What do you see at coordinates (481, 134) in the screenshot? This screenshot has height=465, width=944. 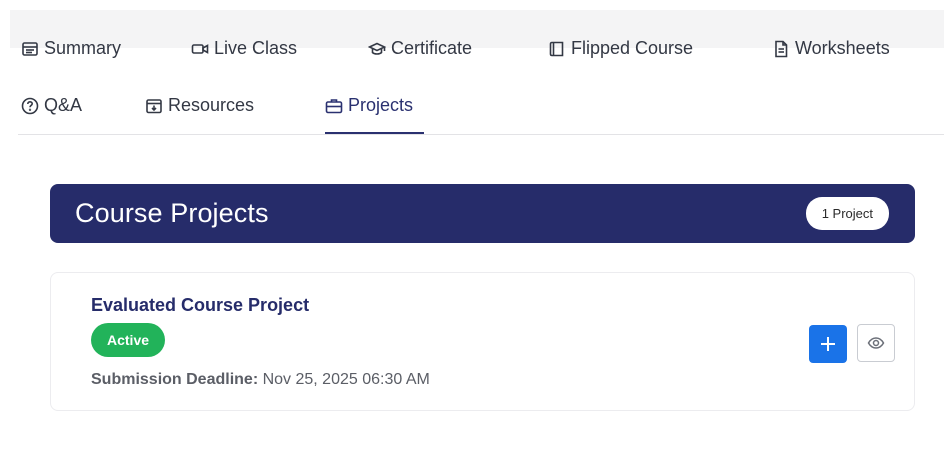 I see `tabs-divider` at bounding box center [481, 134].